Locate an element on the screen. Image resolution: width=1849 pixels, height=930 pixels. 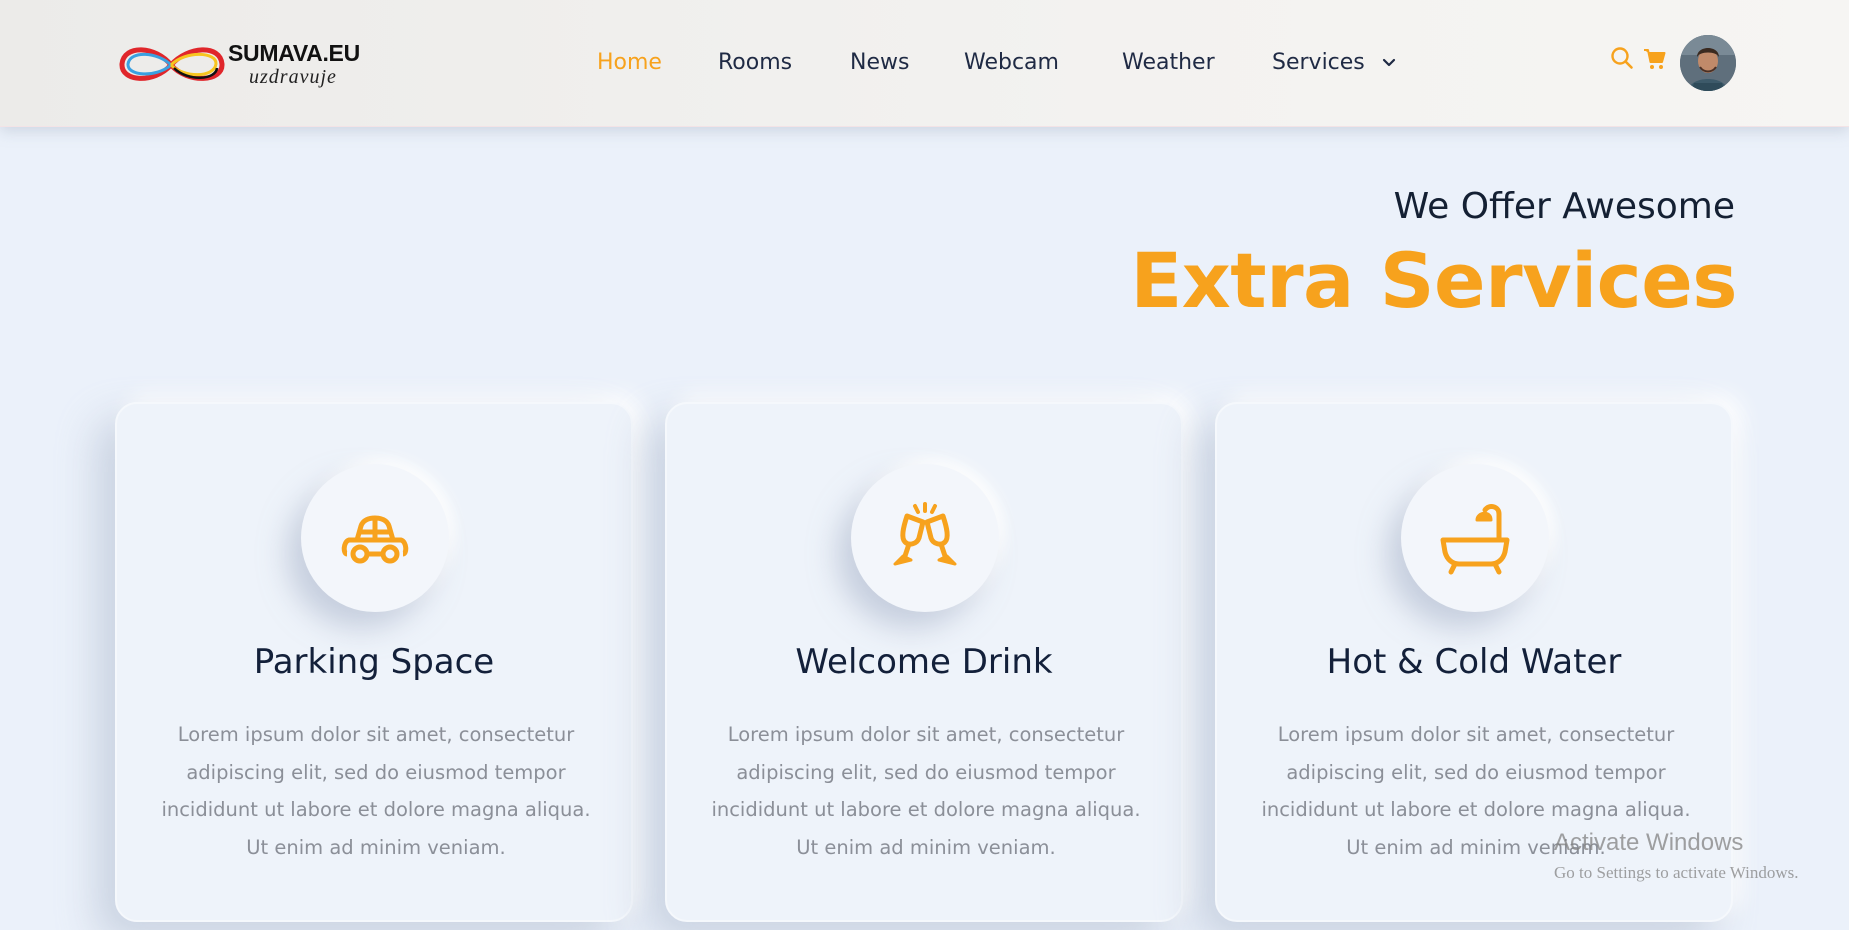
user-avatar is located at coordinates (1708, 63).